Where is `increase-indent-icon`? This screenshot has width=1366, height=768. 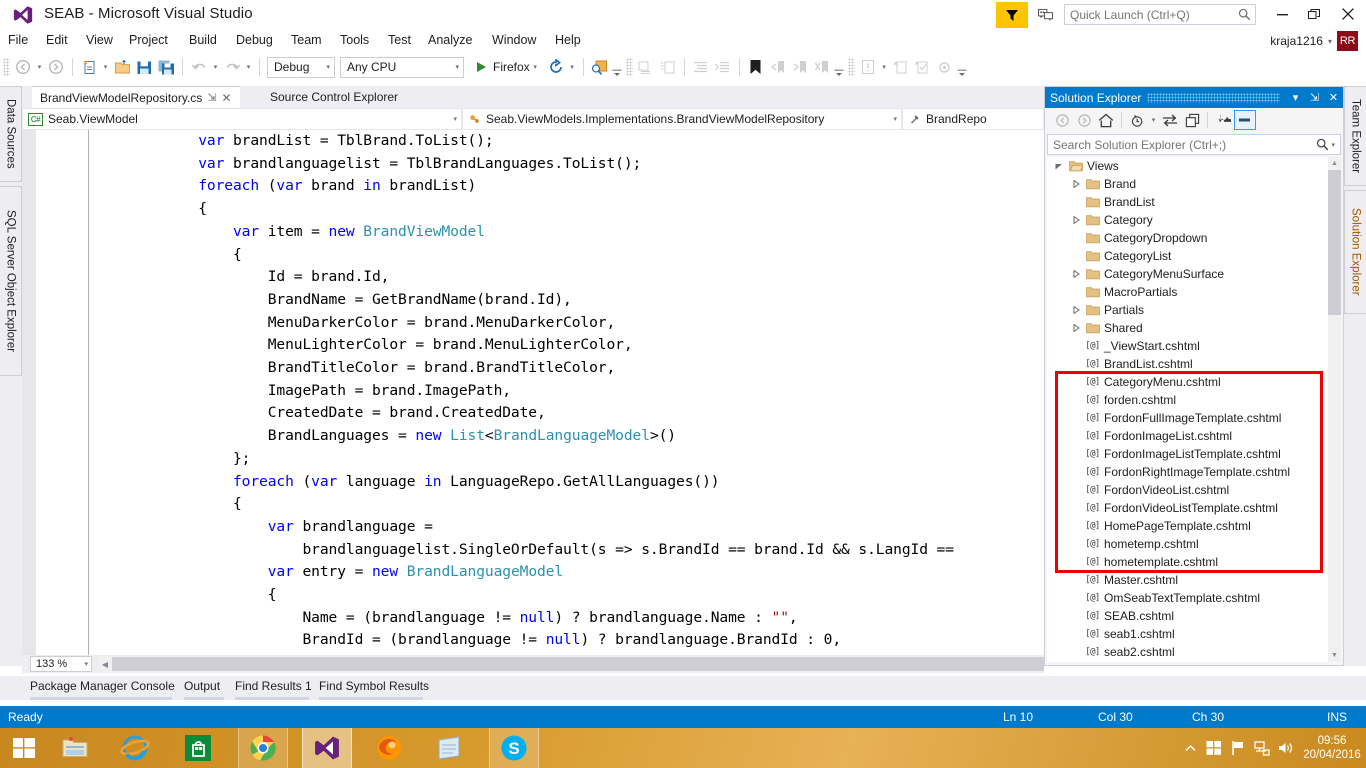 increase-indent-icon is located at coordinates (723, 67).